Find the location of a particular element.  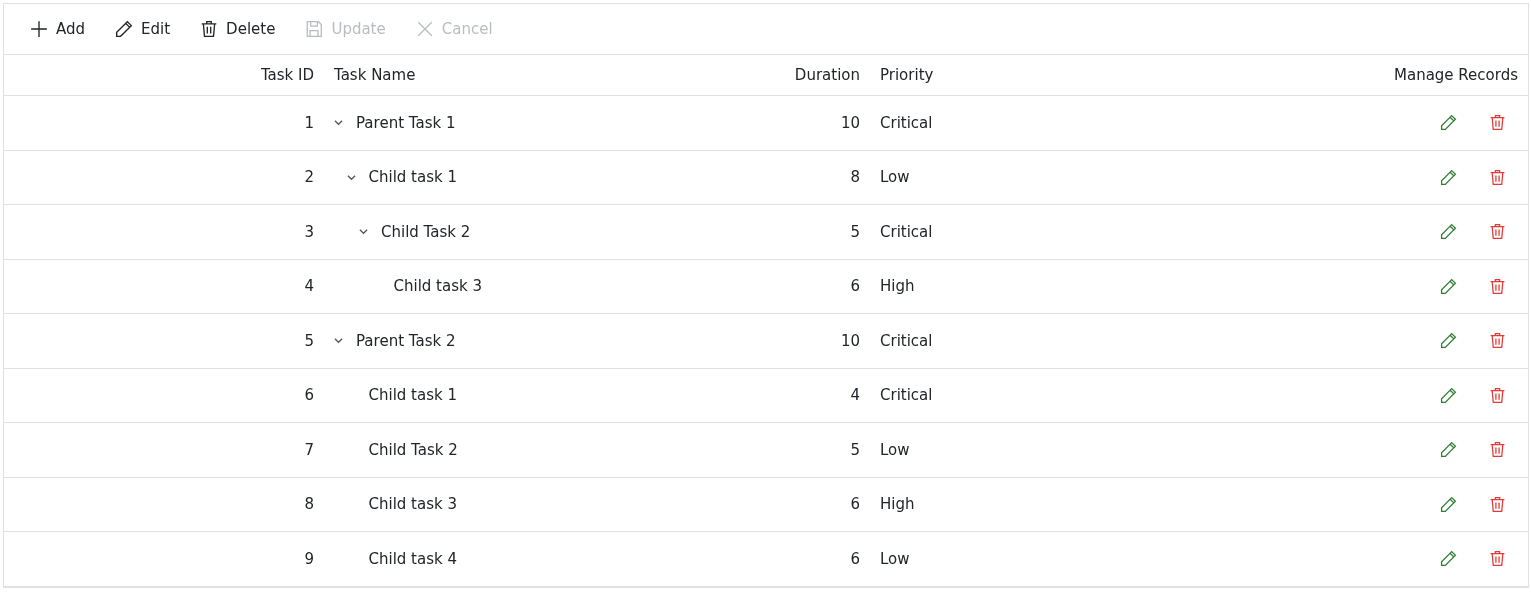

add-button: Add is located at coordinates (58, 29).